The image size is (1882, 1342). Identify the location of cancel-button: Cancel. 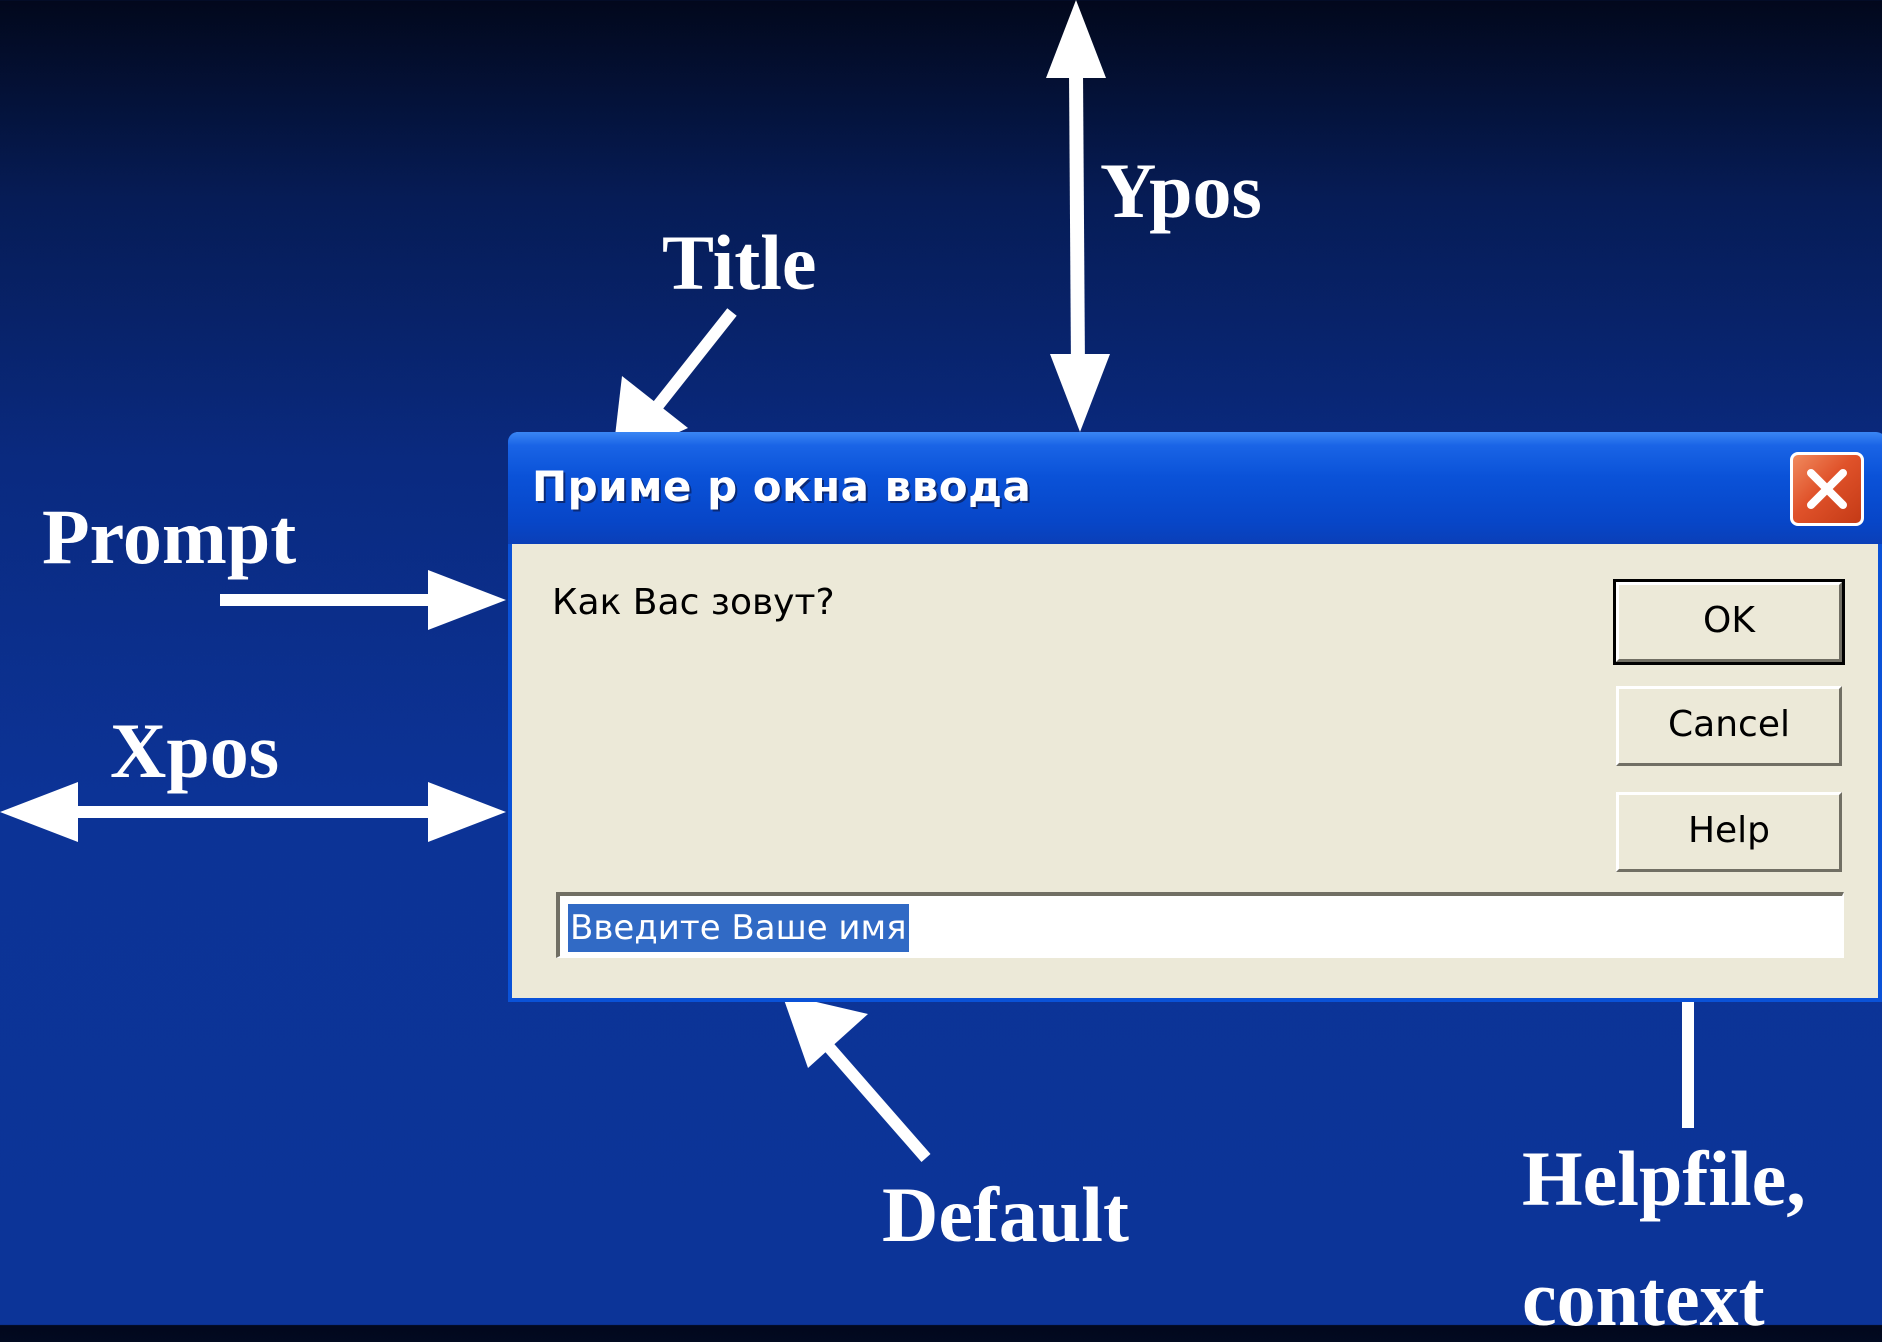
(1729, 726).